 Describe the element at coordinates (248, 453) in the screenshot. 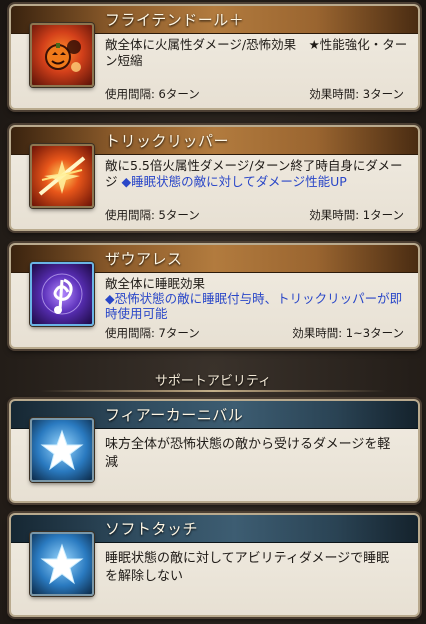

I see `support-description: 味方全体が恐怖状態の敵から受けるダメージを軽減` at that location.